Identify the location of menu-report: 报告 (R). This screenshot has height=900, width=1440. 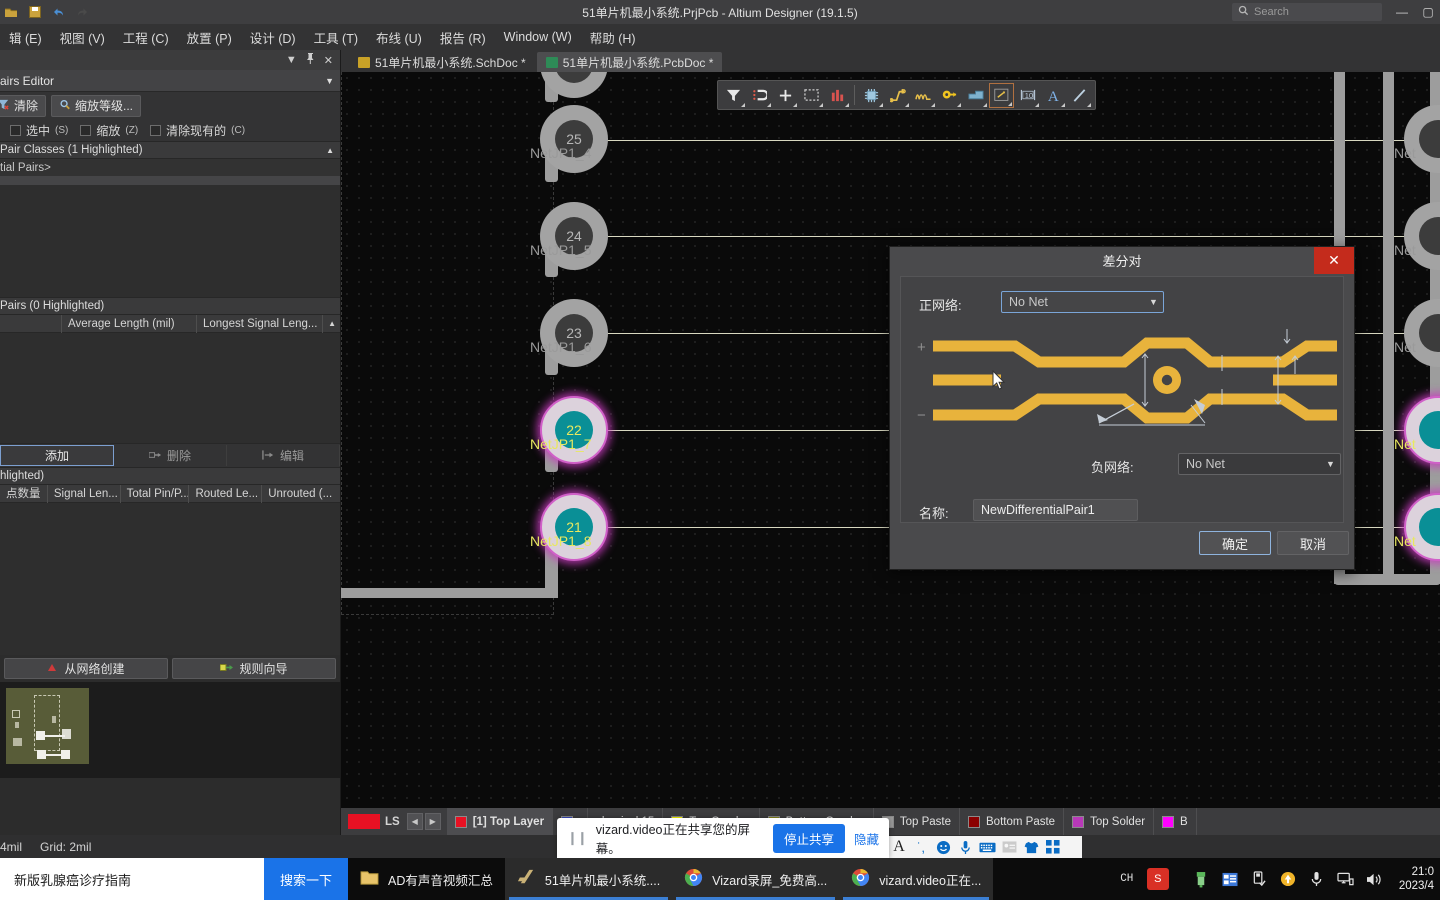
(463, 37).